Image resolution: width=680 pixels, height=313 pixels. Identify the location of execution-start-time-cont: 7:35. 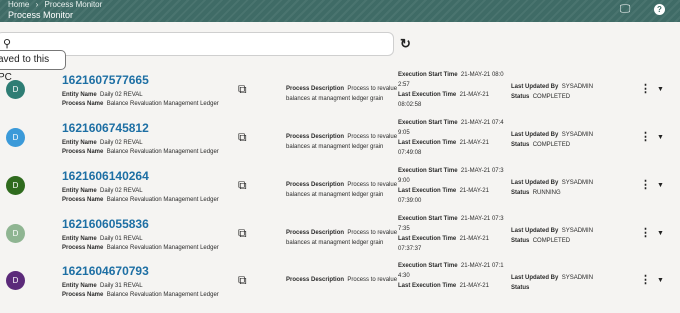
(404, 229).